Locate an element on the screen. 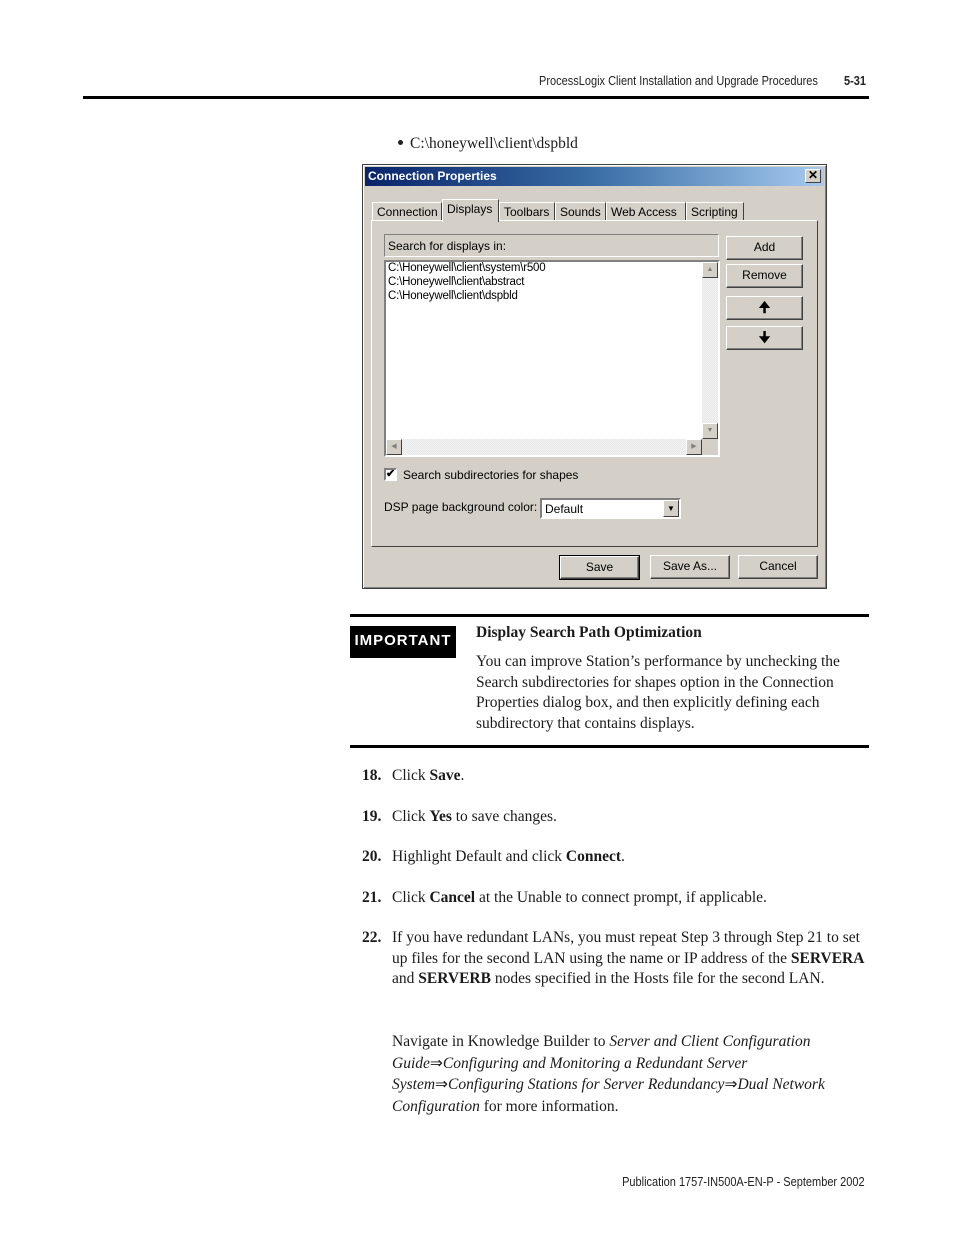 The image size is (954, 1235). bullet-item: C:\honeywell\client\dspbld is located at coordinates (488, 144).